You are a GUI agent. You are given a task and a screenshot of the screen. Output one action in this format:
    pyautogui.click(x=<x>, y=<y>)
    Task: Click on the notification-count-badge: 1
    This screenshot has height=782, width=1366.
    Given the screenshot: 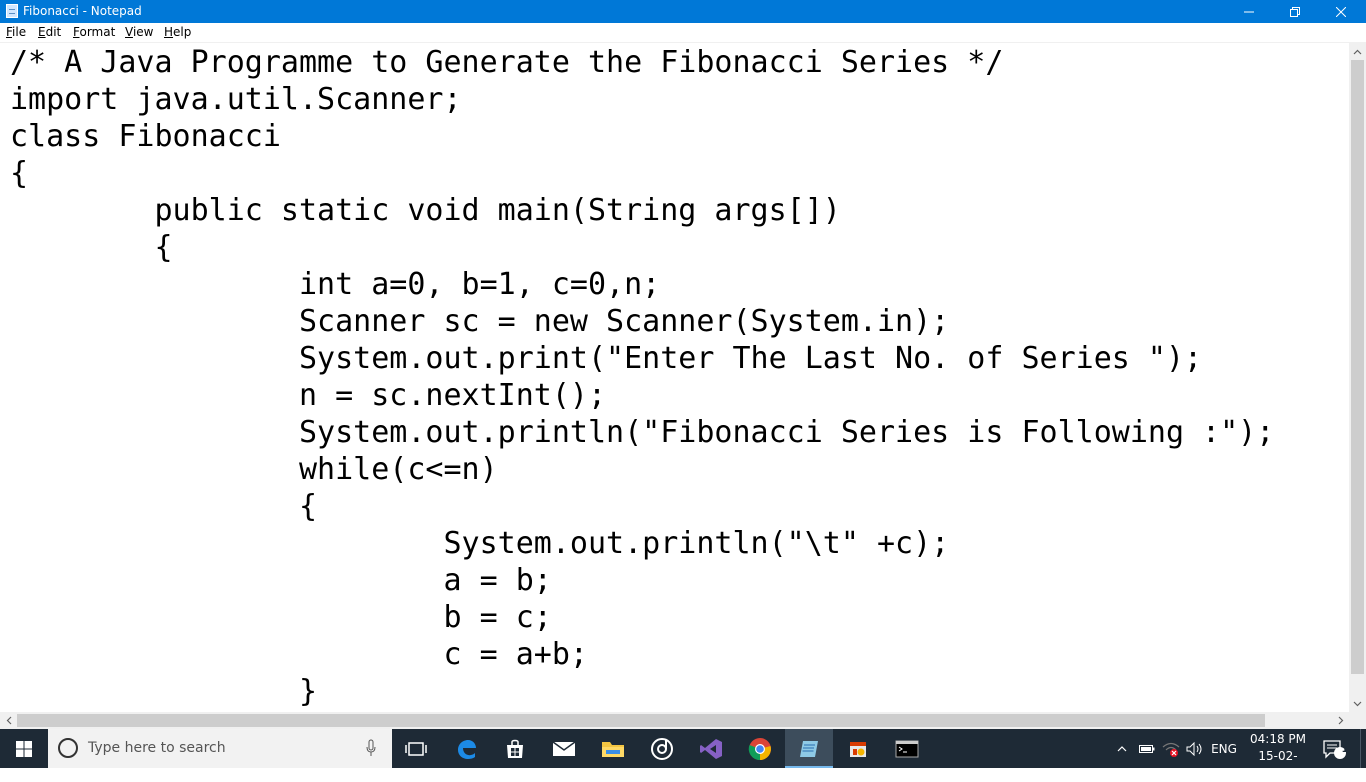 What is the action you would take?
    pyautogui.click(x=1345, y=749)
    